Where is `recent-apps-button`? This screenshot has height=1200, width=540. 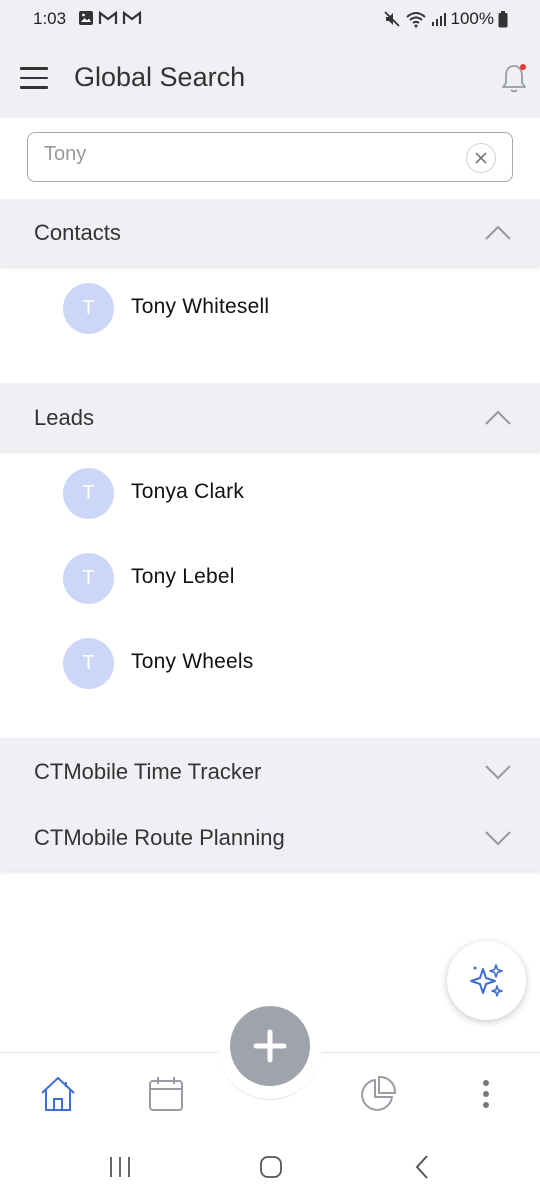
recent-apps-button is located at coordinates (120, 1167).